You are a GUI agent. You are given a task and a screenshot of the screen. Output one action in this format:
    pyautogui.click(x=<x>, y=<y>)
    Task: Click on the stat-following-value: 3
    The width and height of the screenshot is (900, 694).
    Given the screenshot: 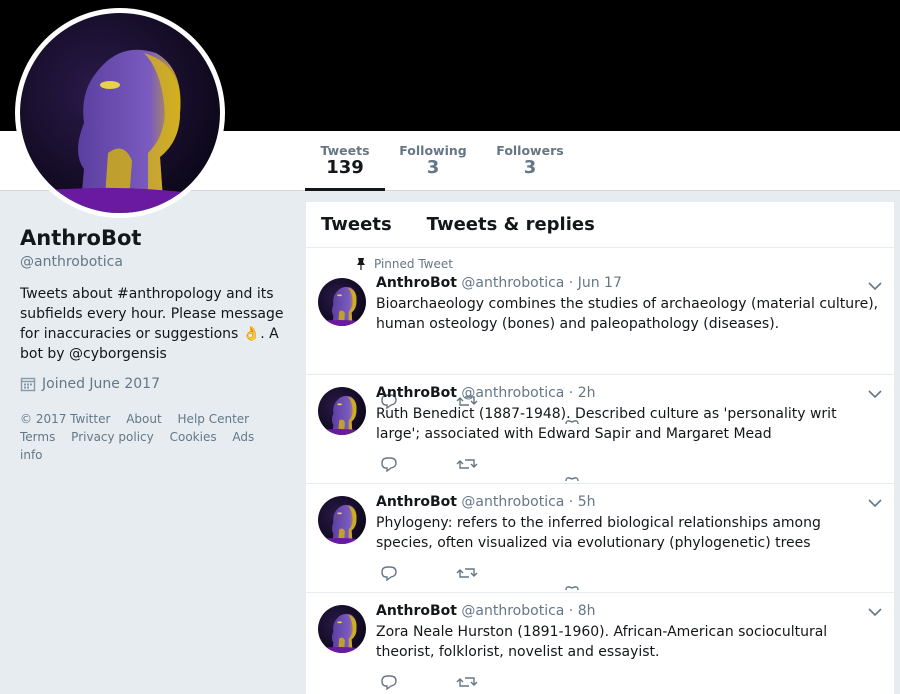 What is the action you would take?
    pyautogui.click(x=433, y=167)
    